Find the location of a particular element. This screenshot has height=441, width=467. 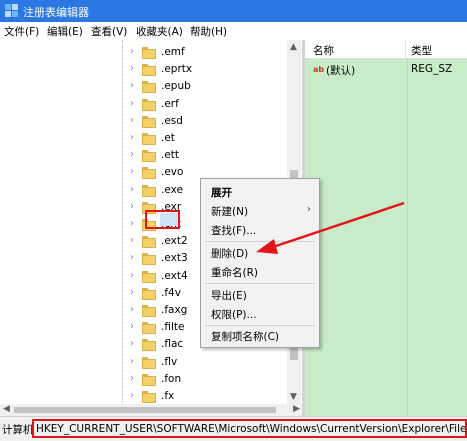

column-name-header: 名称 is located at coordinates (323, 50).